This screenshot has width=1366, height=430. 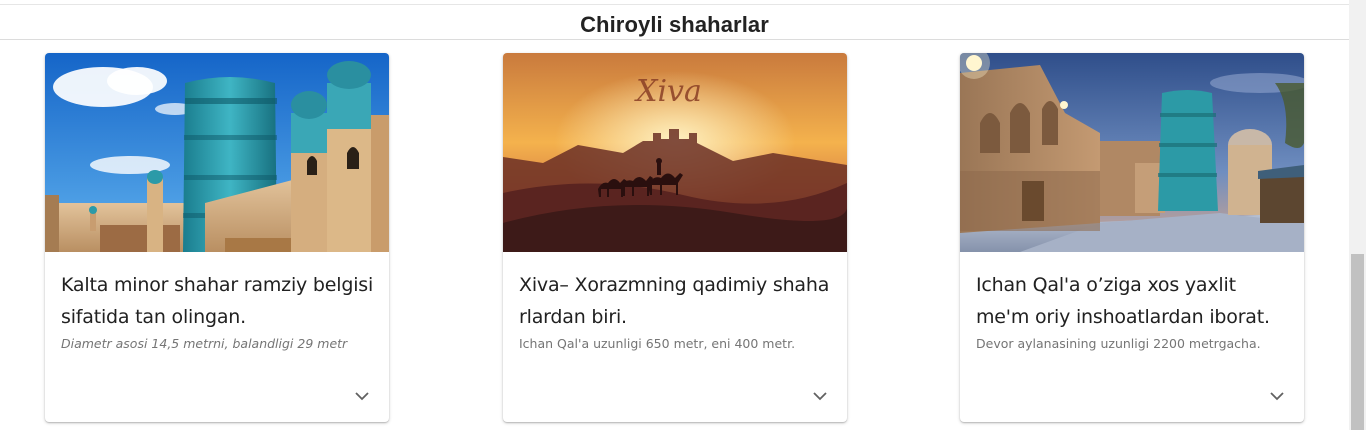 I want to click on section-header: Chiroyli shaharlar, so click(x=674, y=22).